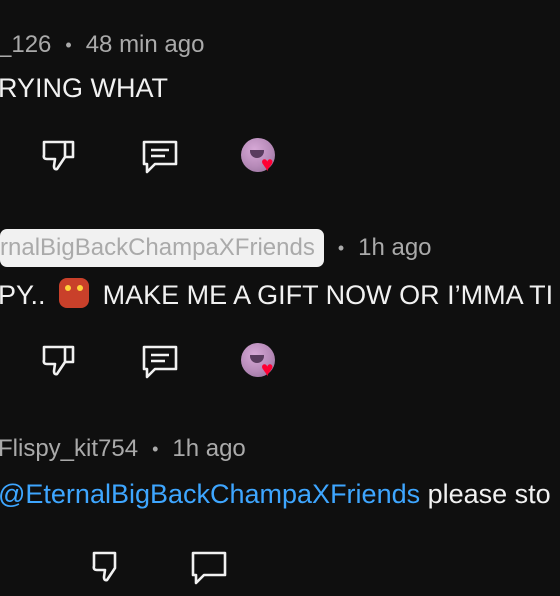 The width and height of the screenshot is (560, 596). Describe the element at coordinates (74, 293) in the screenshot. I see `ogre-emoji-icon` at that location.